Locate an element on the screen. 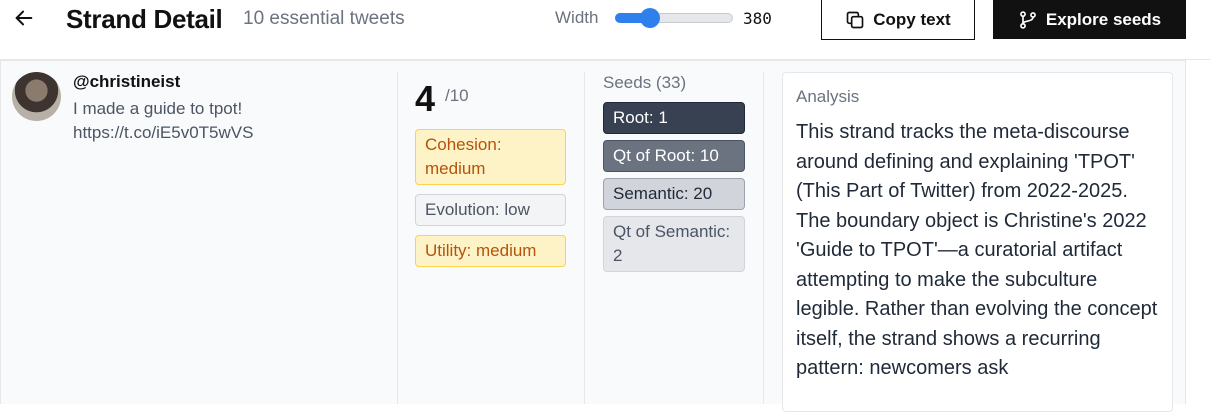 This screenshot has width=1210, height=412. utility-badge: Utility: medium is located at coordinates (490, 251).